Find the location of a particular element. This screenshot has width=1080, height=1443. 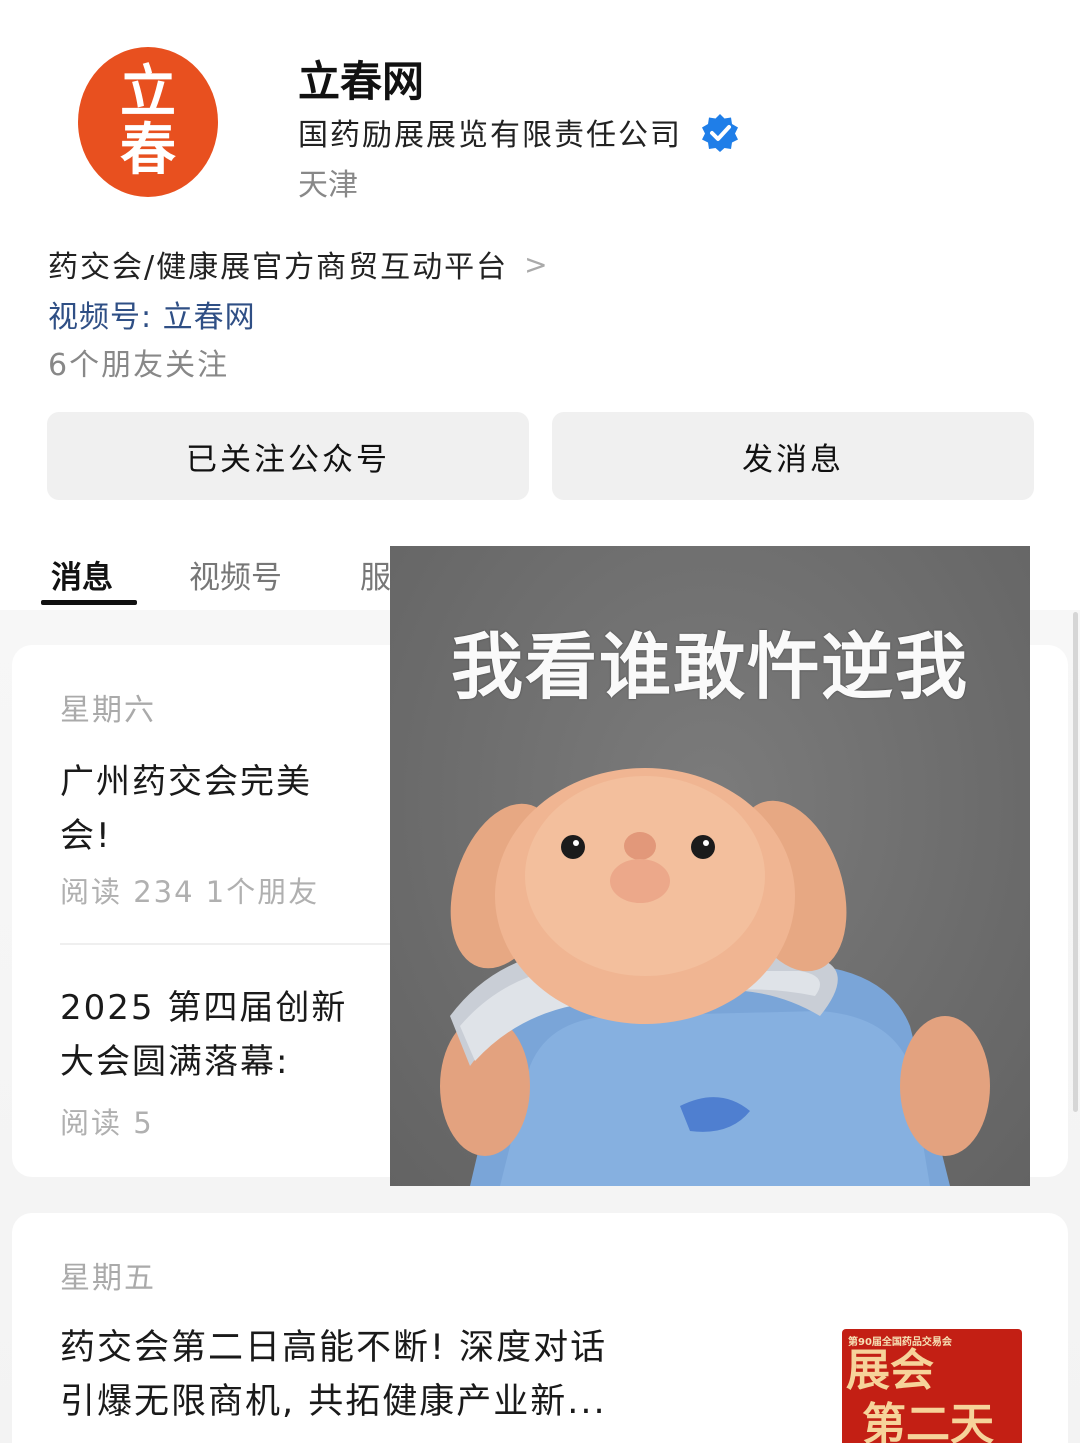

account-logo: 立 春 is located at coordinates (148, 122).